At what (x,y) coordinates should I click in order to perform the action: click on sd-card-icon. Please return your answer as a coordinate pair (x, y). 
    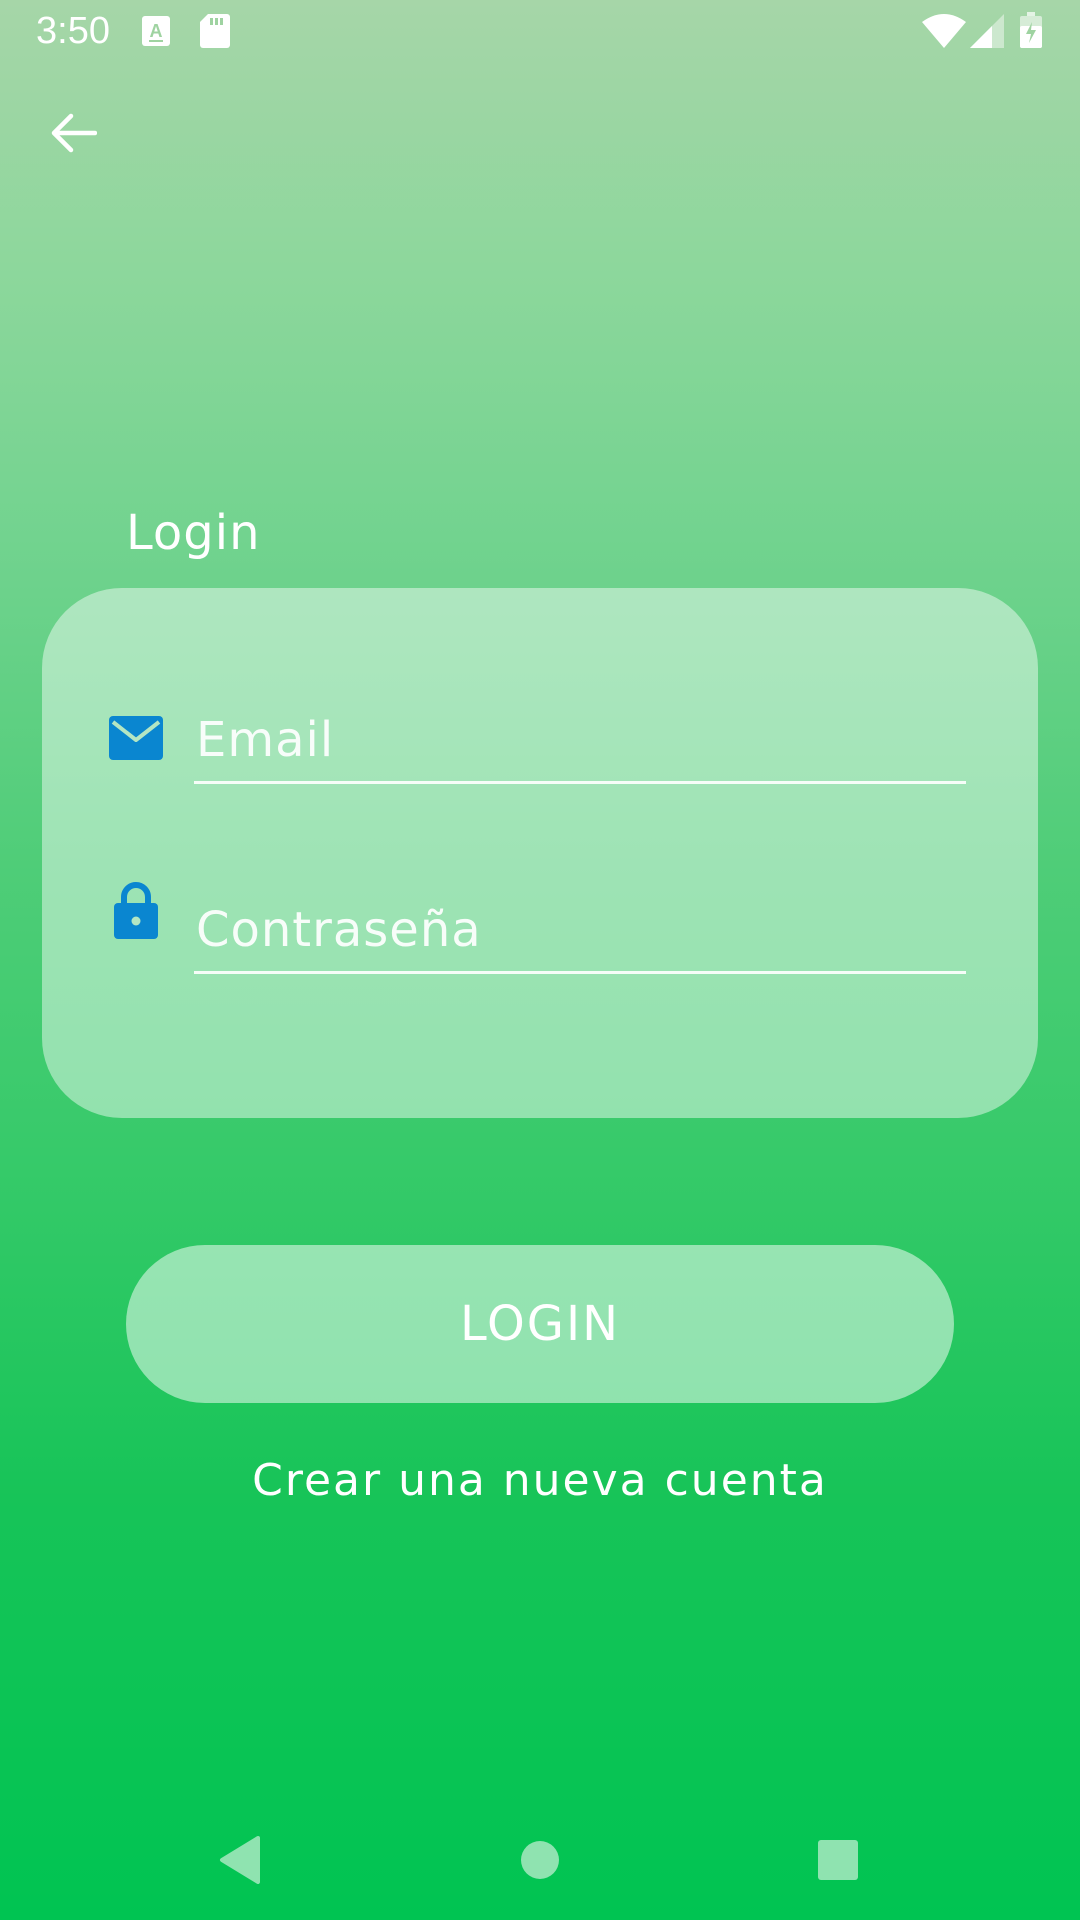
    Looking at the image, I should click on (215, 33).